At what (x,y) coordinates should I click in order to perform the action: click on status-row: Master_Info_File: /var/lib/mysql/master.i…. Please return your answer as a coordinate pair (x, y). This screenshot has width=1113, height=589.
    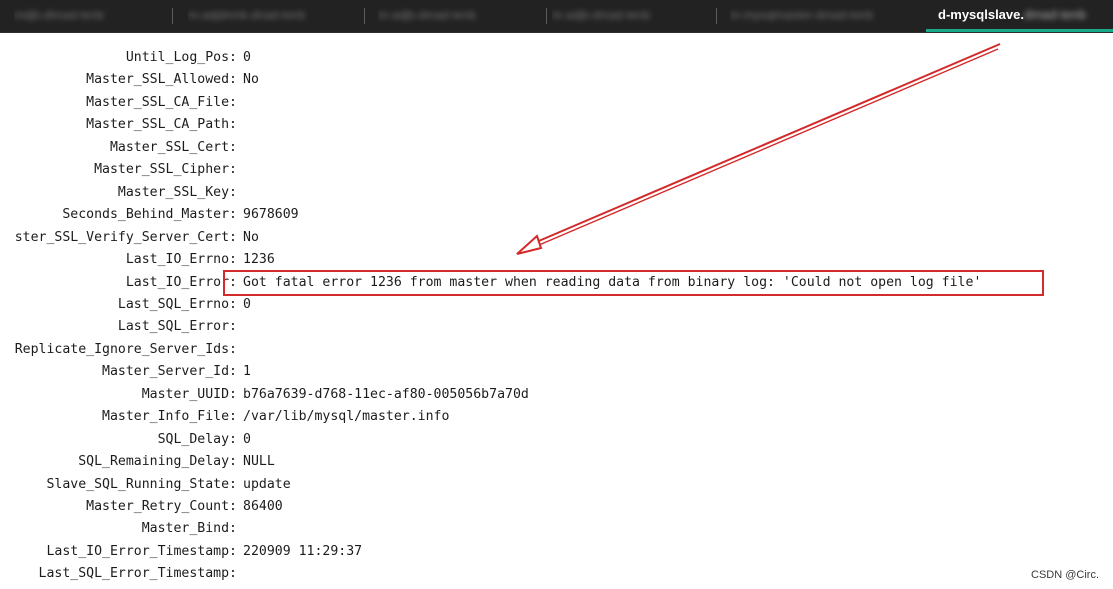
    Looking at the image, I should click on (556, 420).